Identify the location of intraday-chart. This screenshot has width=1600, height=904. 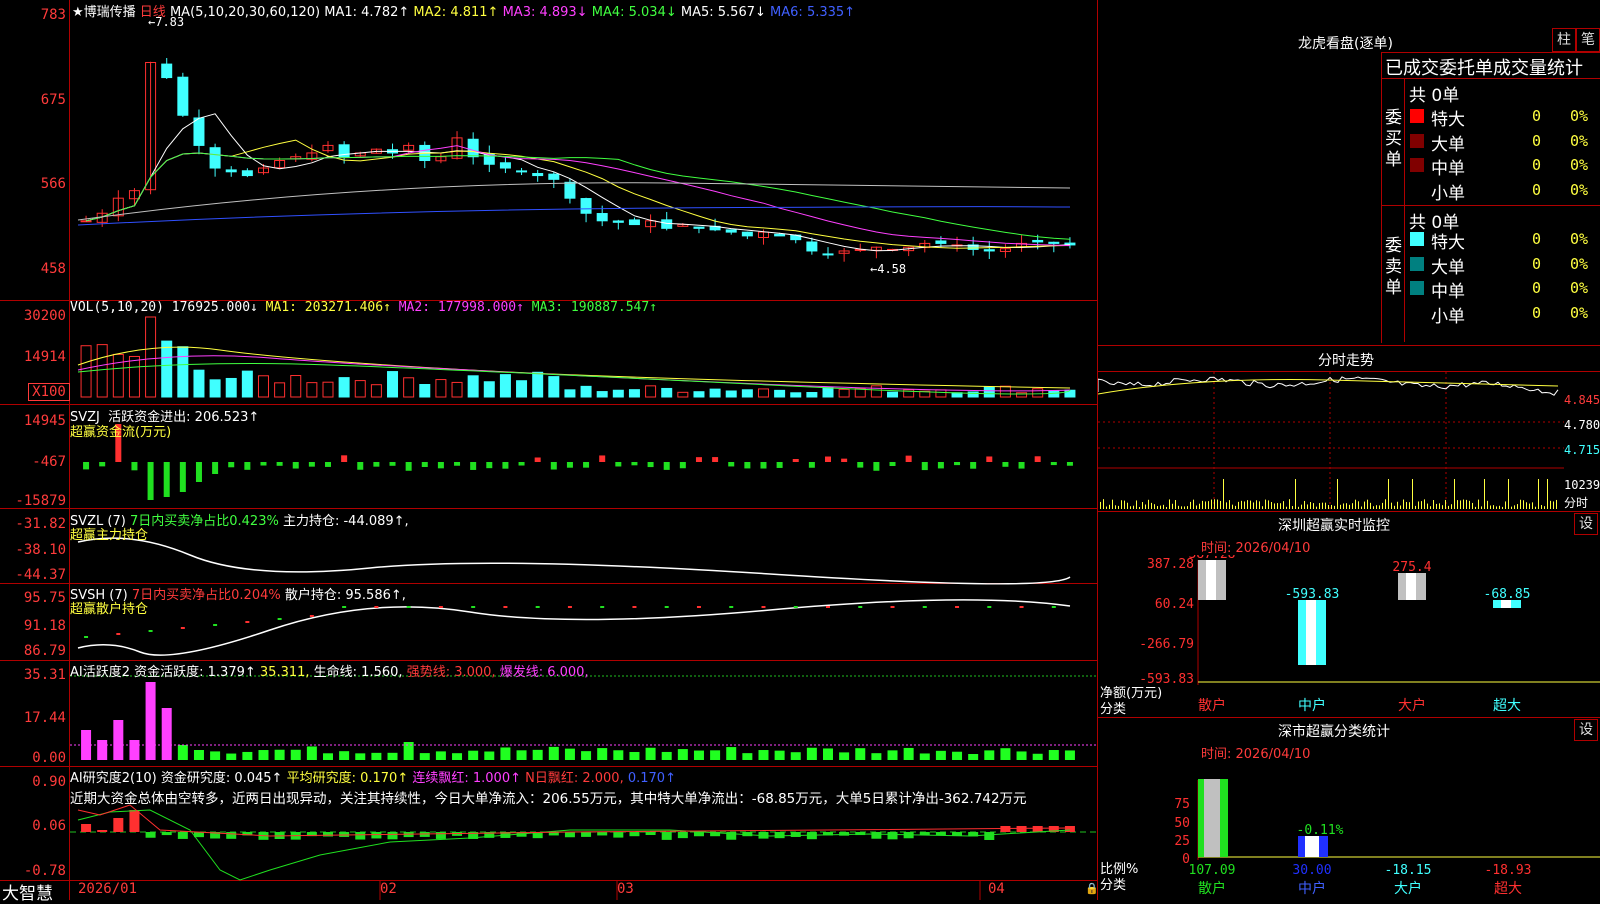
(1331, 441).